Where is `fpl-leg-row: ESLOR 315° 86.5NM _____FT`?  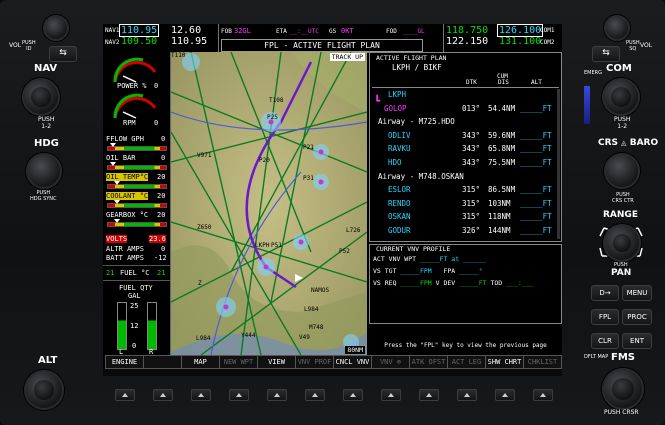
fpl-leg-row: ESLOR 315° 86.5NM _____FT is located at coordinates (465, 190).